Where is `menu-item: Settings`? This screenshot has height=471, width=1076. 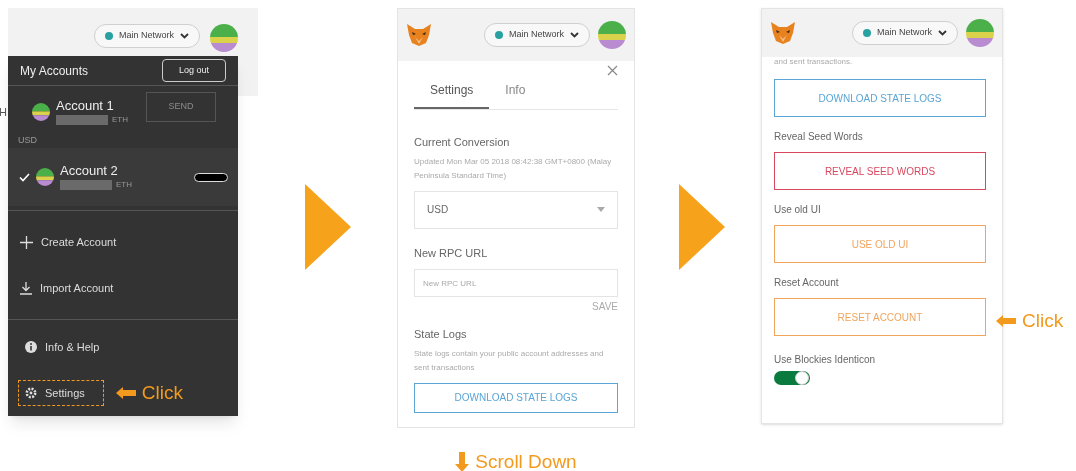
menu-item: Settings is located at coordinates (61, 393).